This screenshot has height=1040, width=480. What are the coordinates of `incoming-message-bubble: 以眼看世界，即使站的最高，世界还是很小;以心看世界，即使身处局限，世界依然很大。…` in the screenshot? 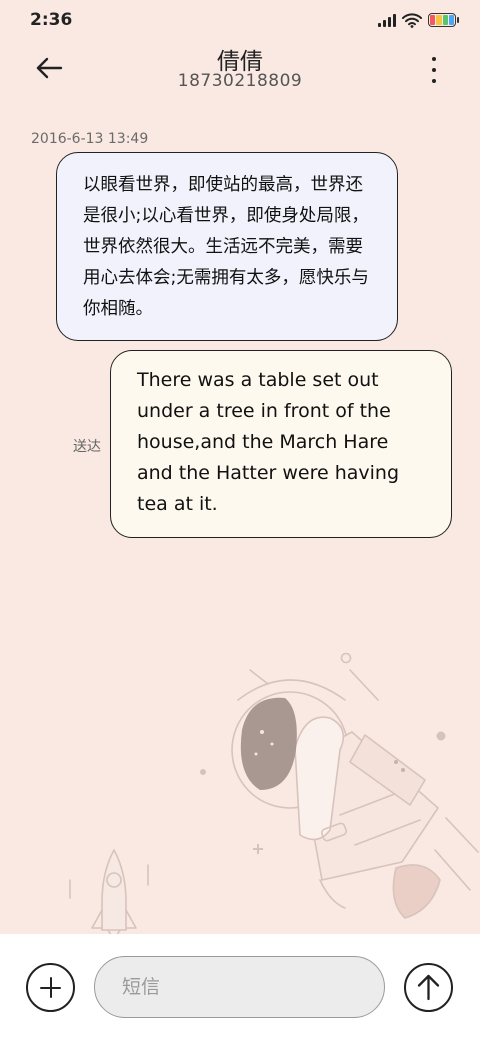 It's located at (227, 246).